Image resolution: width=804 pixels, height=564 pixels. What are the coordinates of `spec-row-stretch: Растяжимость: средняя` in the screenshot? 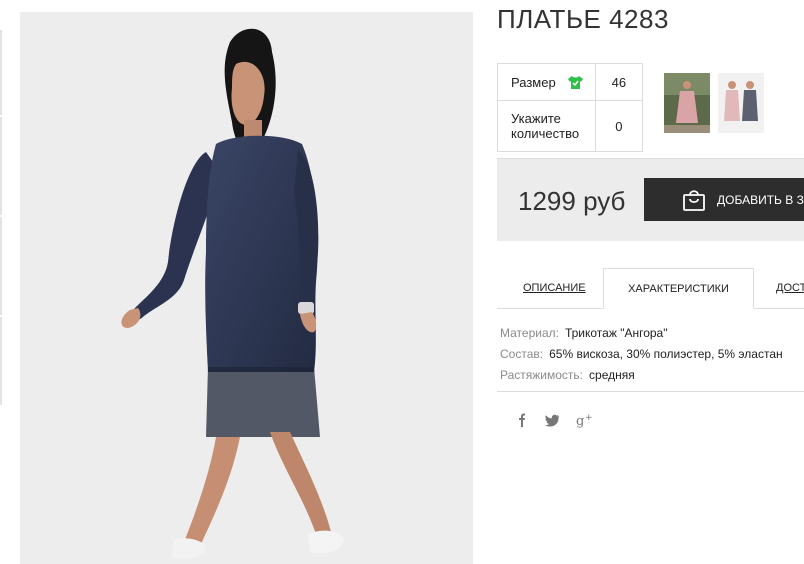 It's located at (641, 375).